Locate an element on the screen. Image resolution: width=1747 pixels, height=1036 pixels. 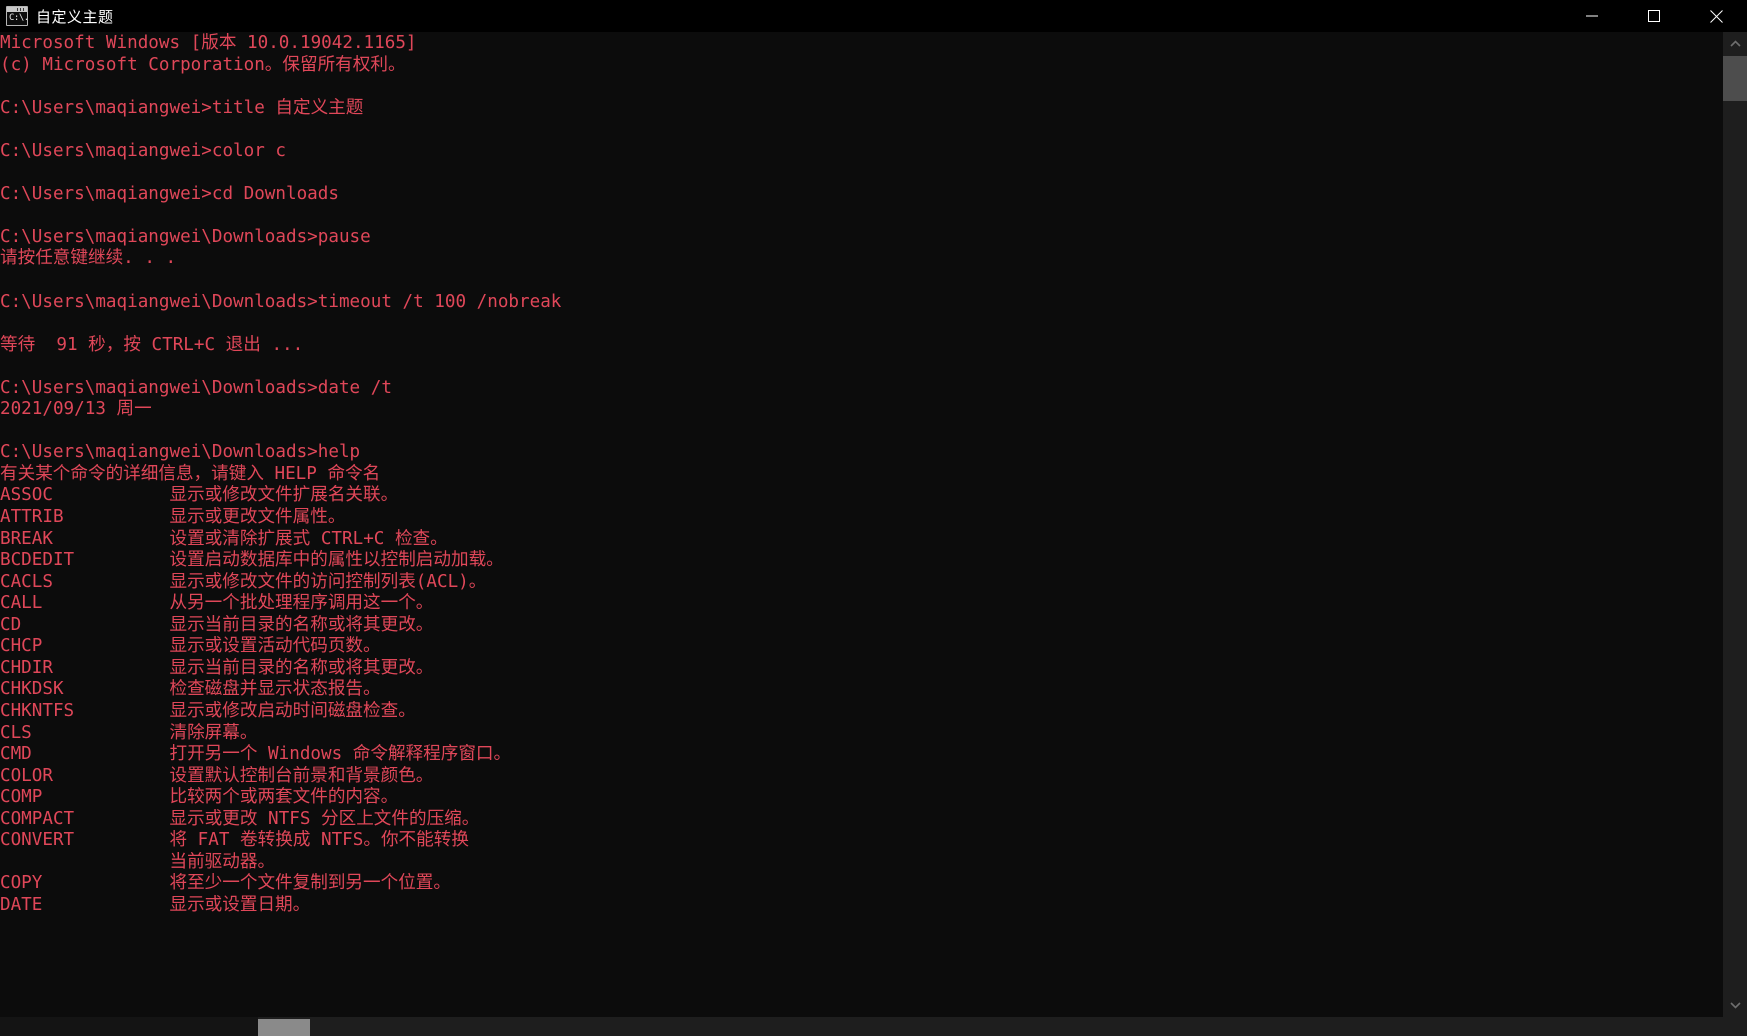
minimize-button is located at coordinates (1592, 16).